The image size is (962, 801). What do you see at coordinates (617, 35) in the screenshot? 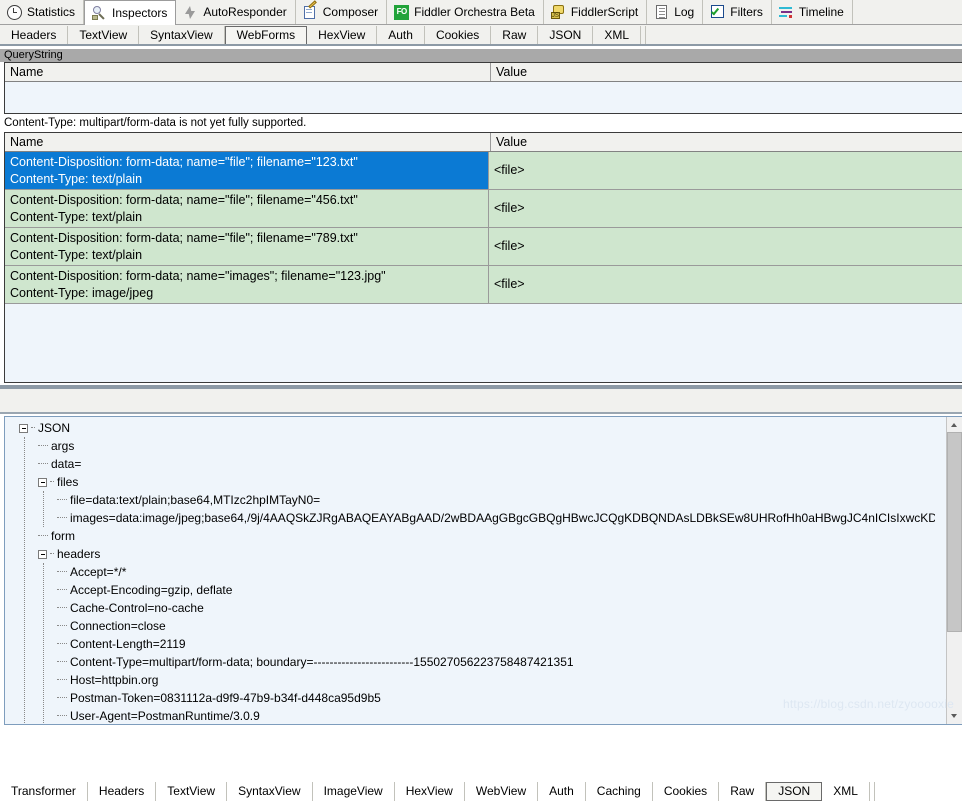
I see `request-tab-xml: XML` at bounding box center [617, 35].